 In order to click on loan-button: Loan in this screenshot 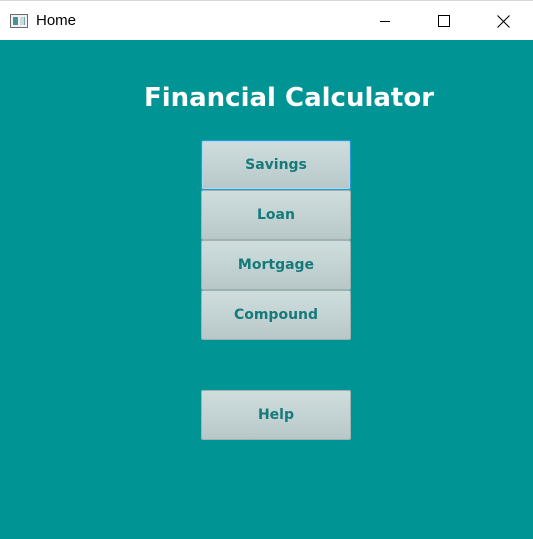, I will do `click(276, 215)`.